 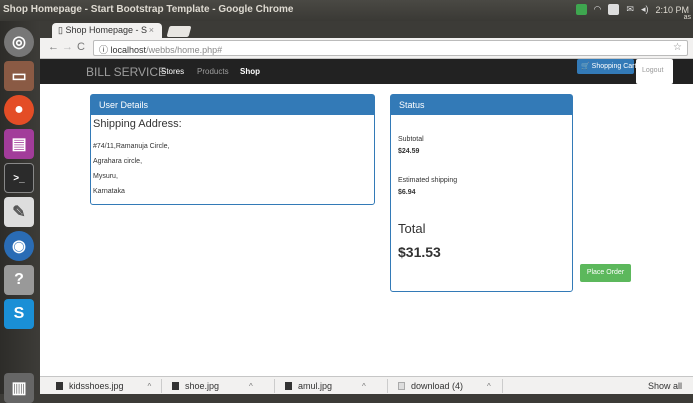 What do you see at coordinates (53, 47) in the screenshot?
I see `back-button: ←` at bounding box center [53, 47].